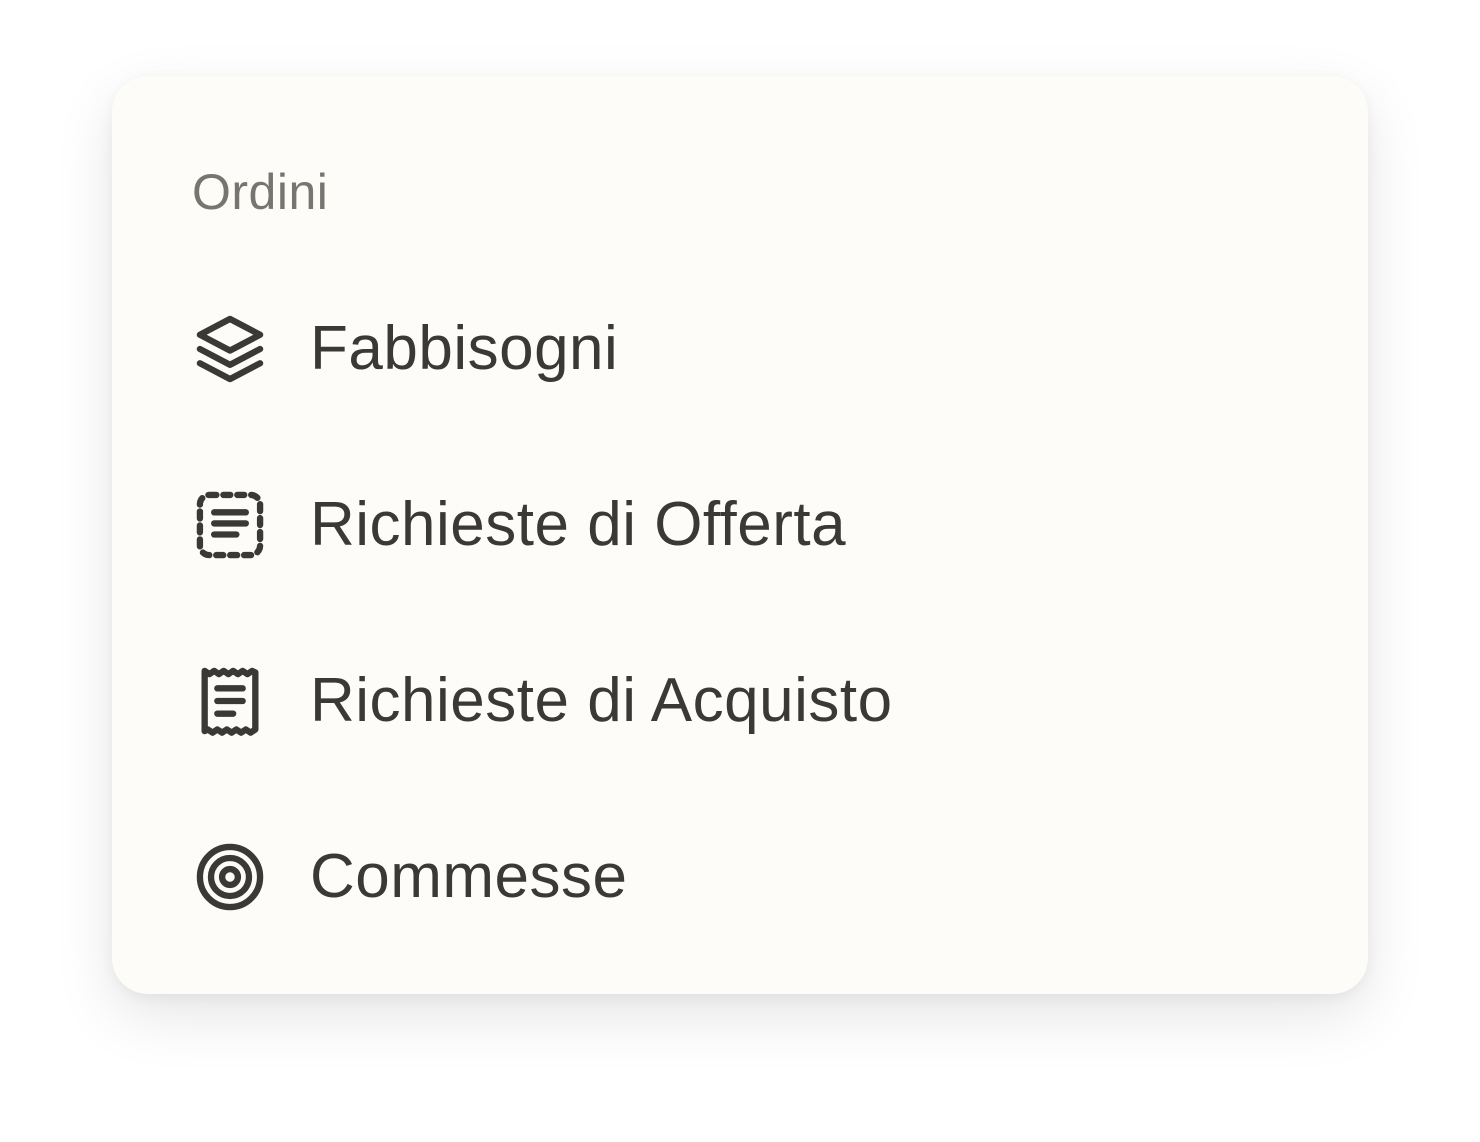  I want to click on menu-item-label: Fabbisogni, so click(464, 348).